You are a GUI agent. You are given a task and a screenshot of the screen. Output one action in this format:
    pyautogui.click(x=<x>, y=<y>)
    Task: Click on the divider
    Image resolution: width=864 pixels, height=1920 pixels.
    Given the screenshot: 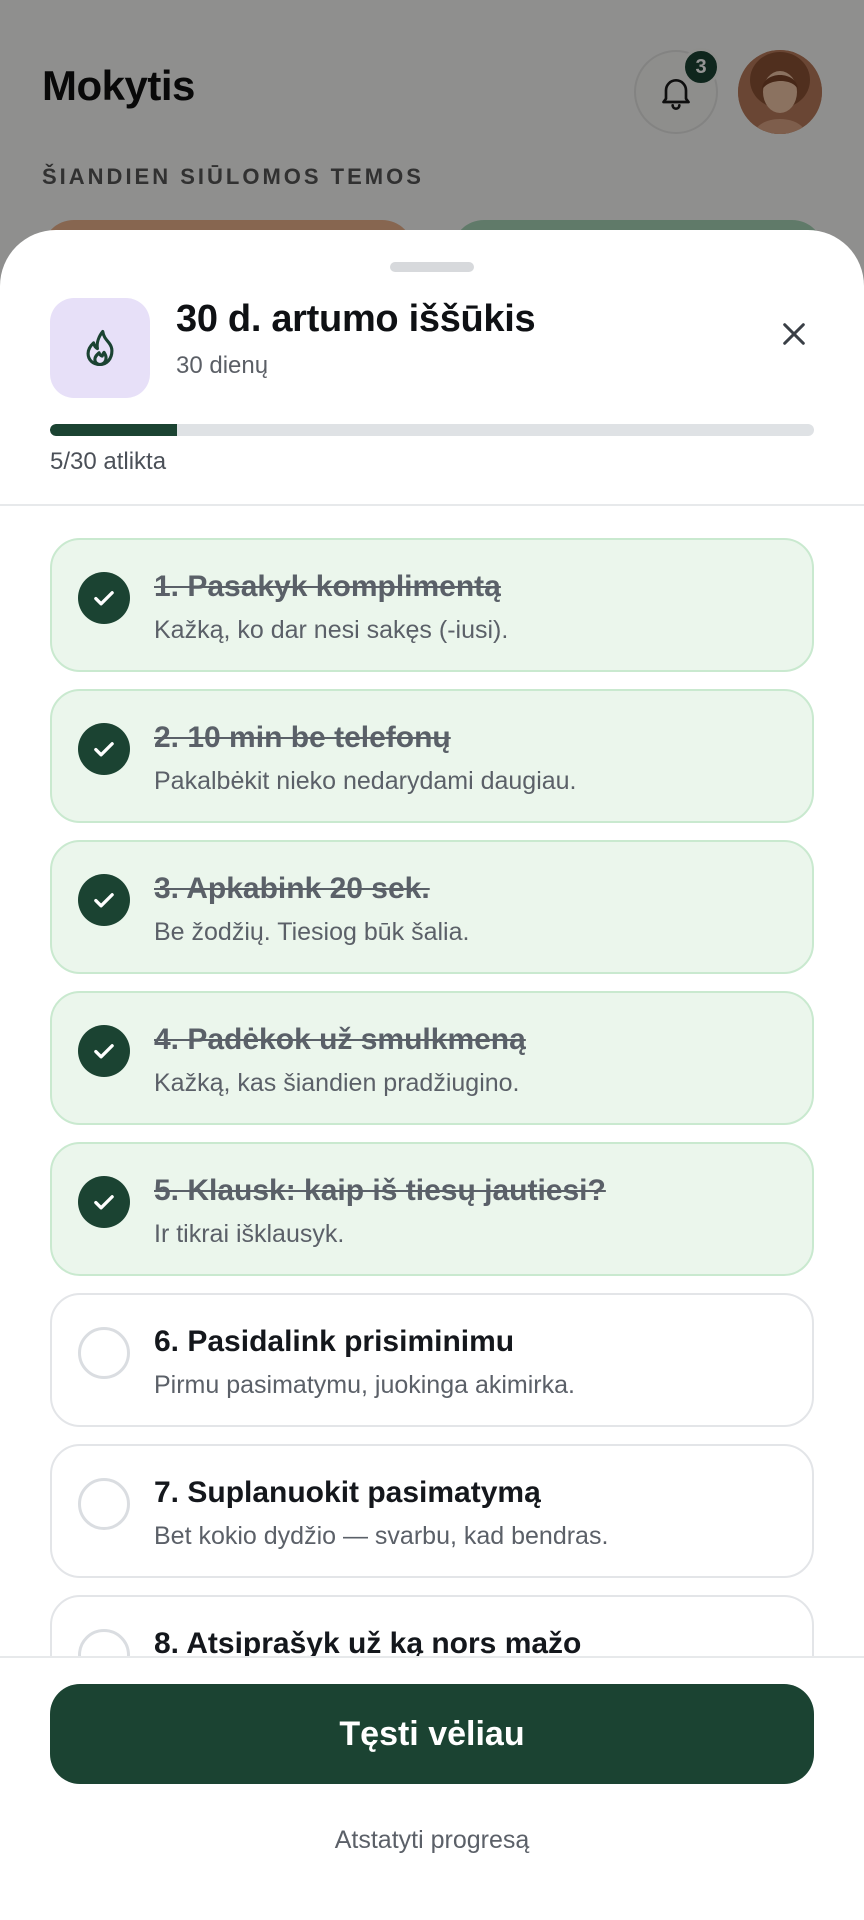 What is the action you would take?
    pyautogui.click(x=432, y=505)
    